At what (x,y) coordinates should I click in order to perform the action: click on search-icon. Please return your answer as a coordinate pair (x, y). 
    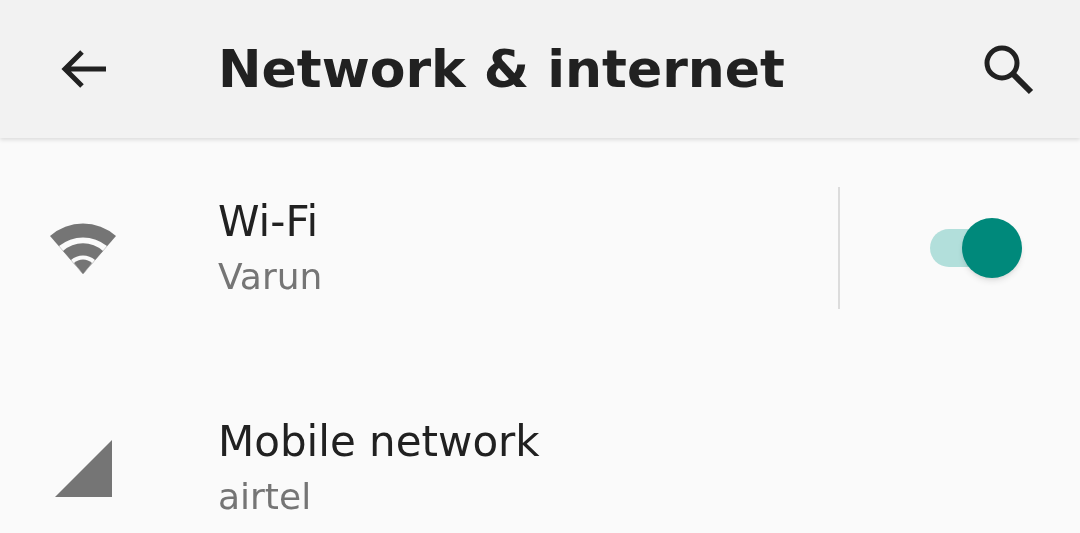
    Looking at the image, I should click on (1008, 69).